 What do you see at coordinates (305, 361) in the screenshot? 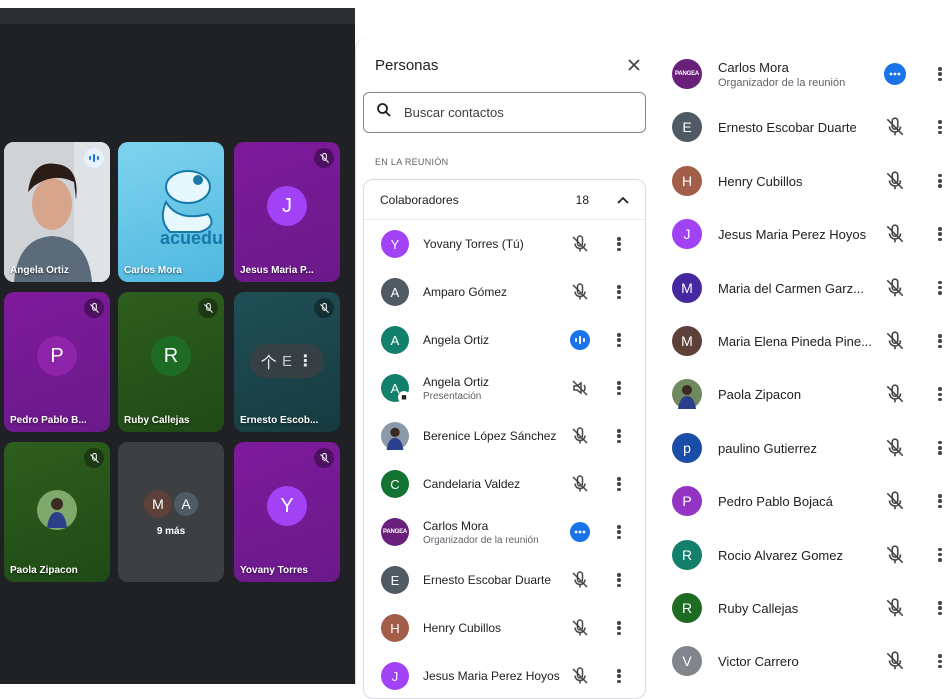
I see `more-options-icon: ⋮` at bounding box center [305, 361].